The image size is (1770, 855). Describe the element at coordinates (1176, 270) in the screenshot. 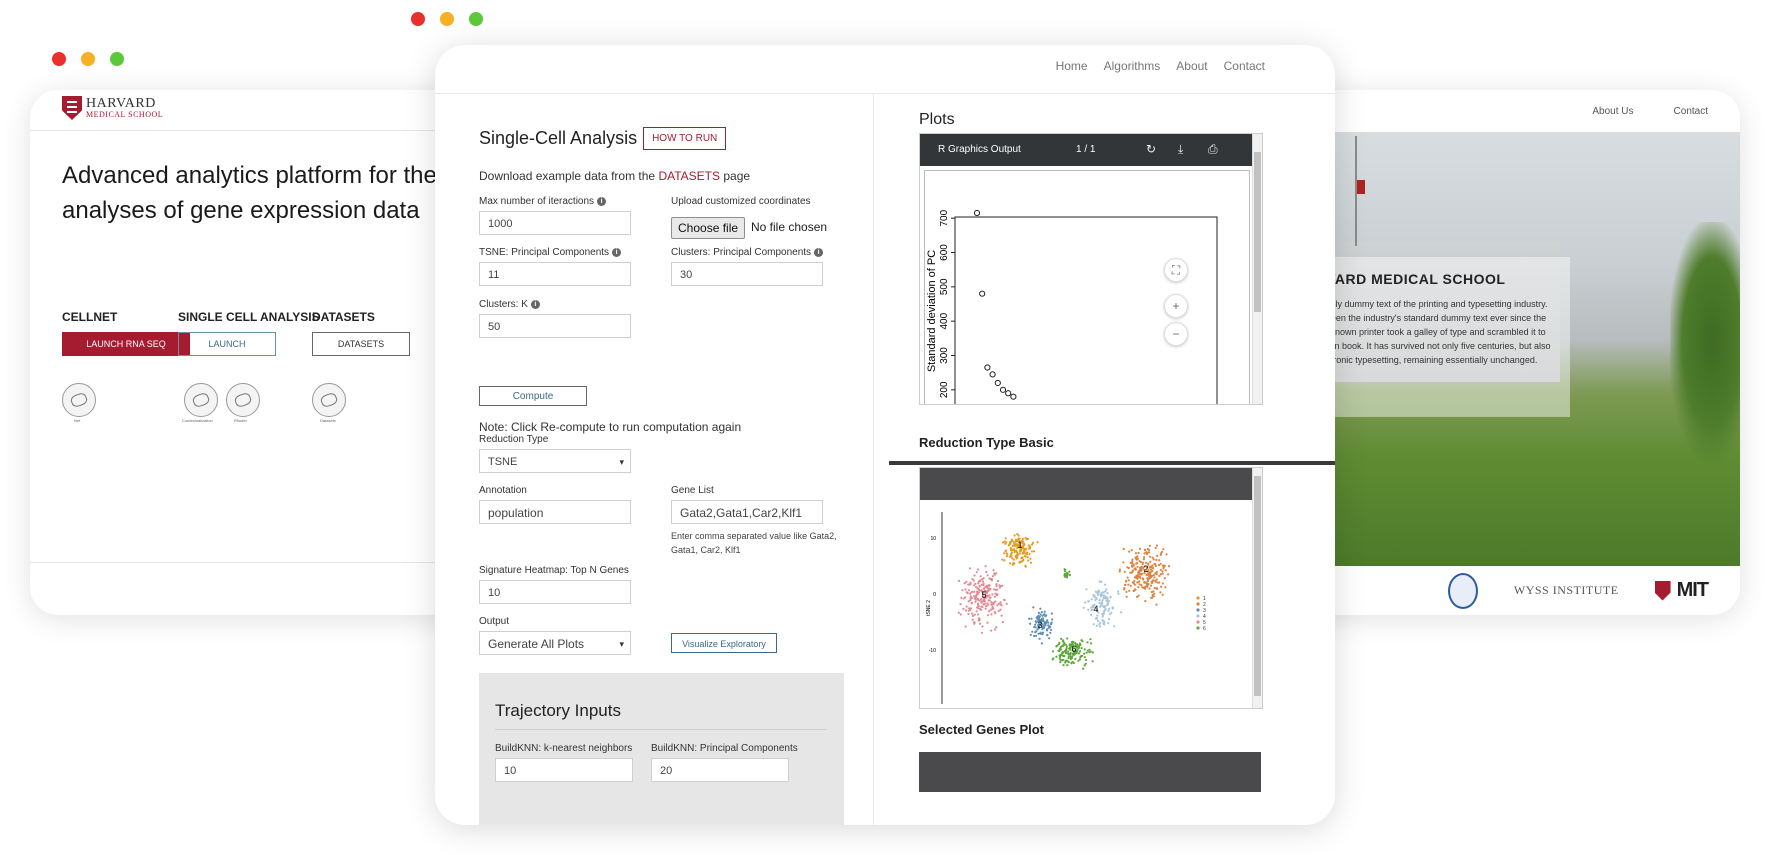

I see `fit-view-icon: ⛶` at that location.